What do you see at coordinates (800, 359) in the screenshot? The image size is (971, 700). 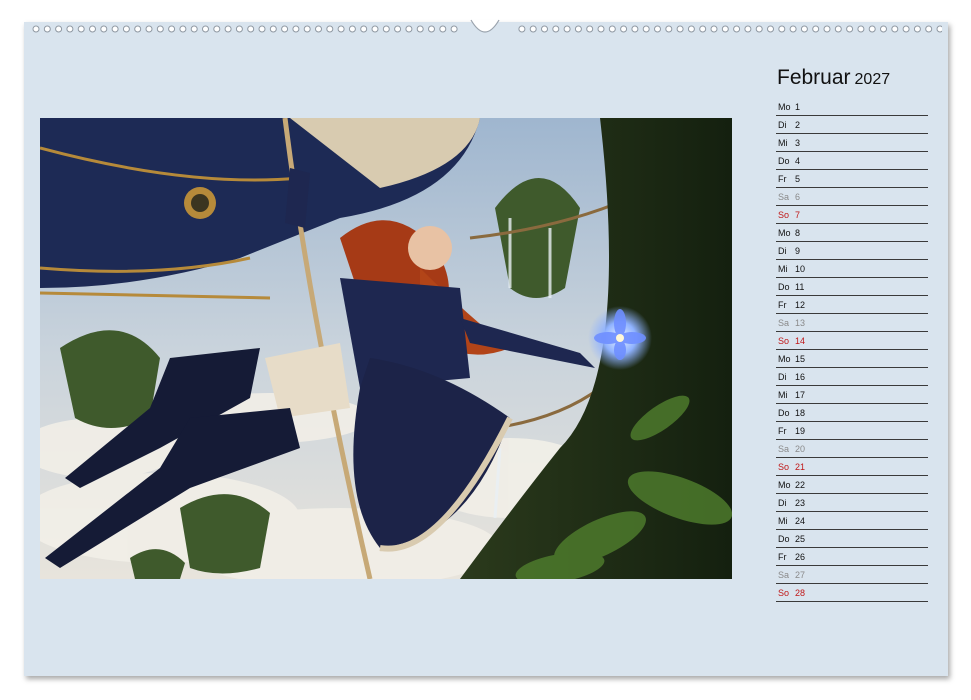 I see `day-number: 15` at bounding box center [800, 359].